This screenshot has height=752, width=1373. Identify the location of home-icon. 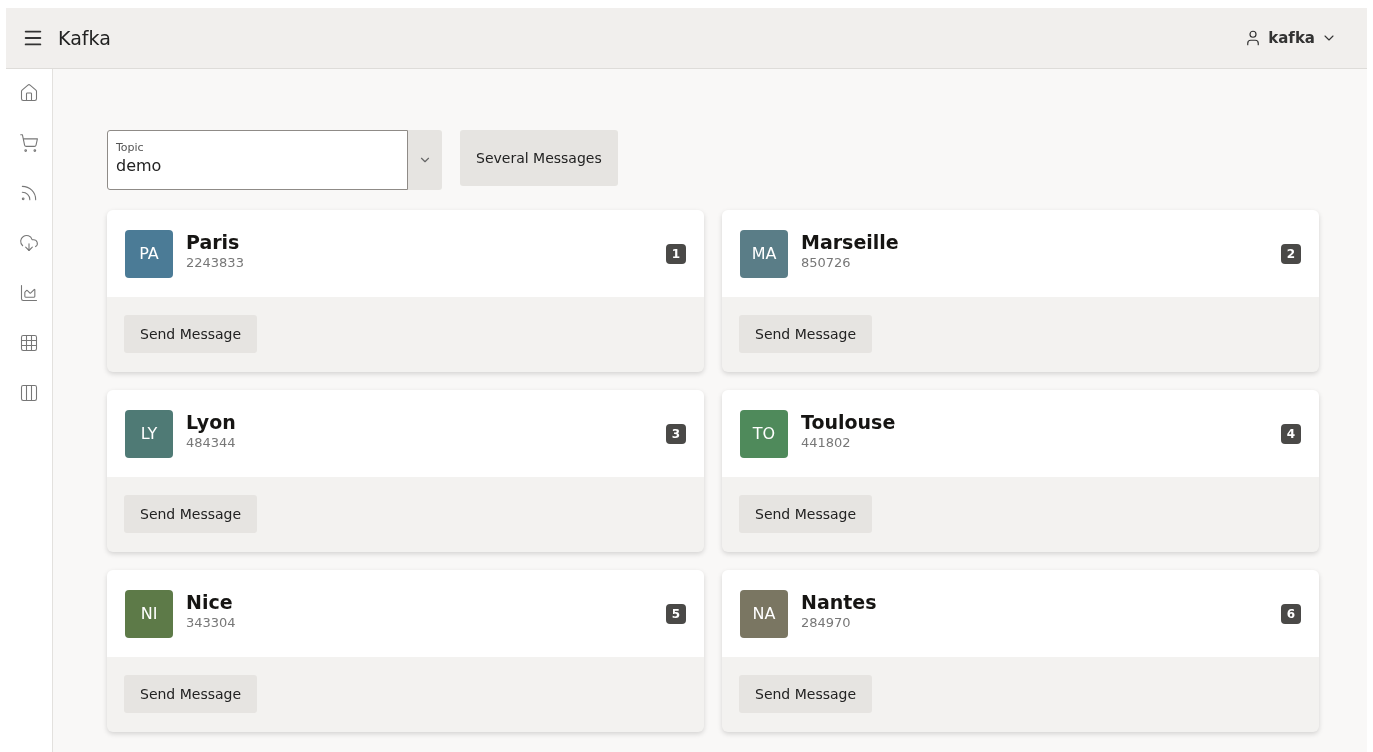
(29, 93).